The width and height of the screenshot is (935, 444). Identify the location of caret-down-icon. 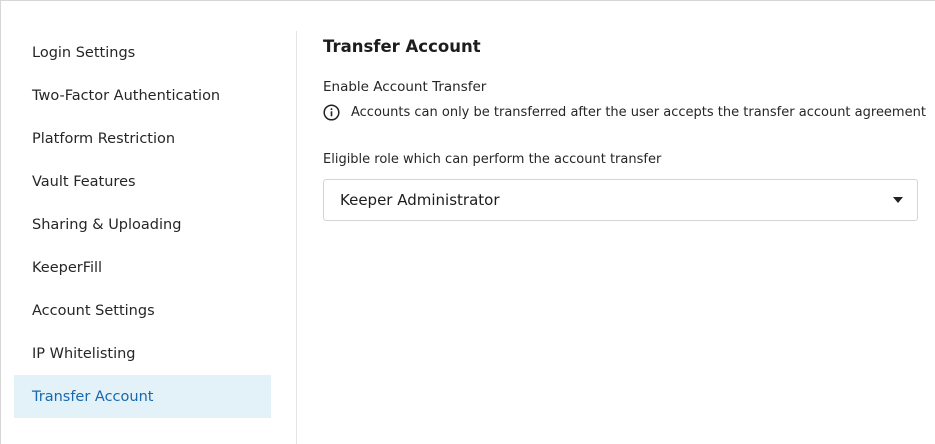
(898, 200).